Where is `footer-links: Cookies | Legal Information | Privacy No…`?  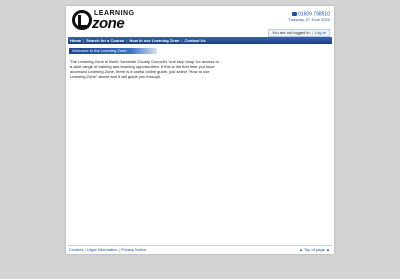
footer-links: Cookies | Legal Information | Privacy No… is located at coordinates (108, 249).